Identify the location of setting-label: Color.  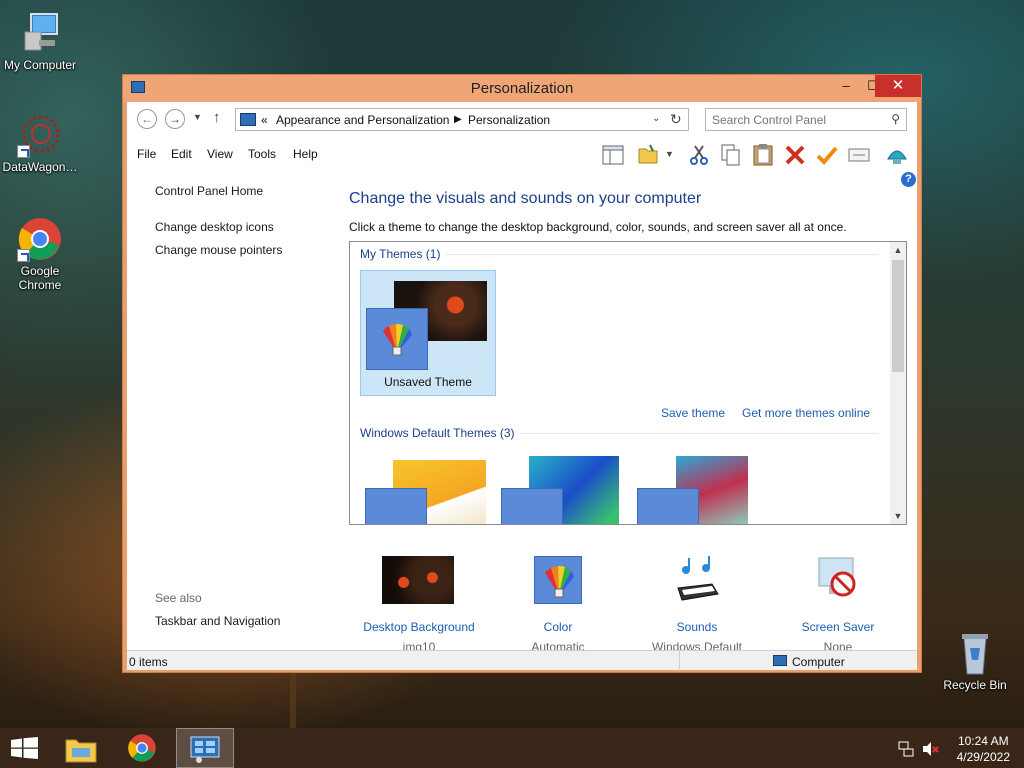
(558, 627).